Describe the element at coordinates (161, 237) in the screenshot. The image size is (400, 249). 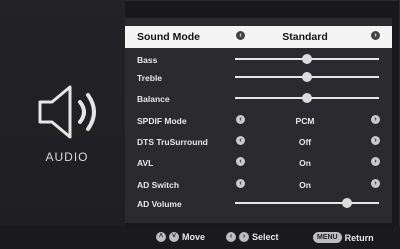
I see `up-arrow-icon: ˄` at that location.